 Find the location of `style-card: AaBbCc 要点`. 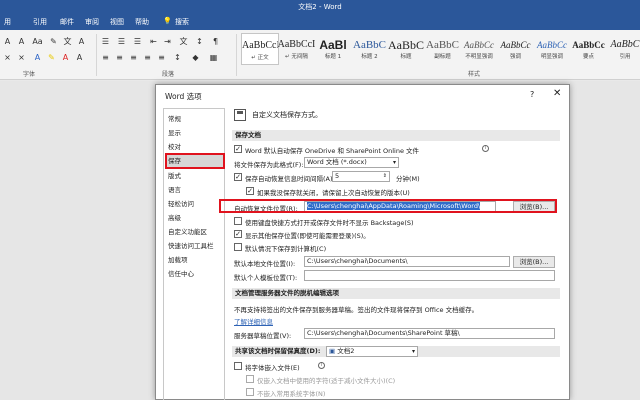

style-card: AaBbCc 要点 is located at coordinates (589, 49).